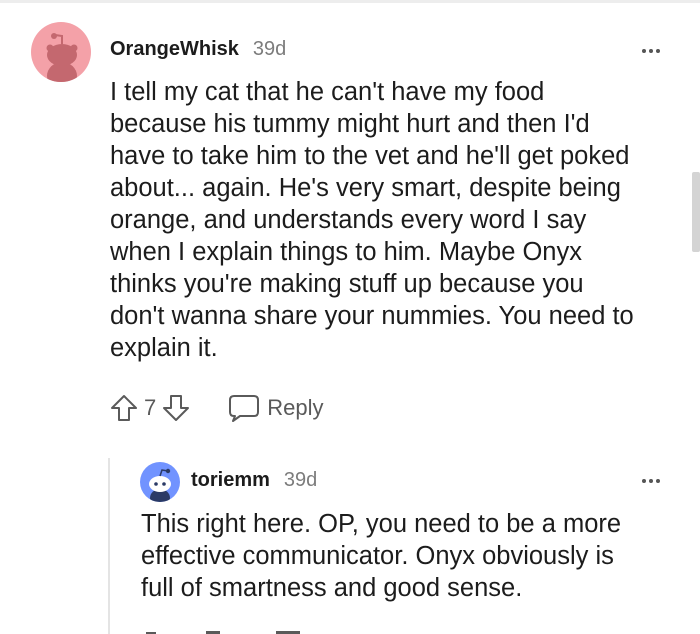  I want to click on downvote-icon, so click(176, 408).